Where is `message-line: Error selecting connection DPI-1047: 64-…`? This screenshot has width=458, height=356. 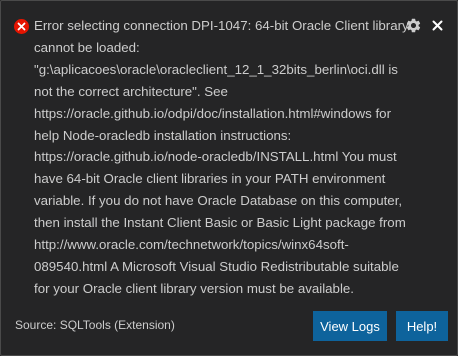
message-line: Error selecting connection DPI-1047: 64-… is located at coordinates (221, 25).